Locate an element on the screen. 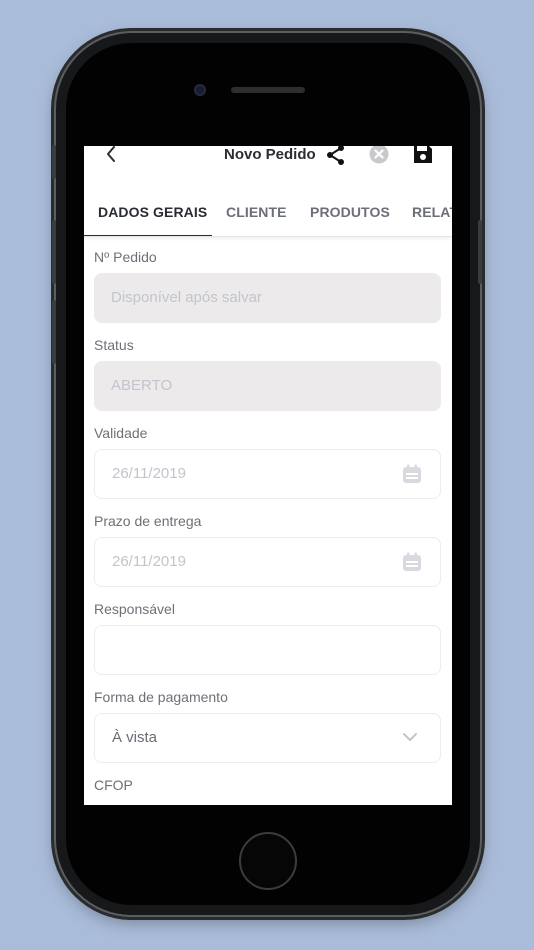 This screenshot has height=950, width=534. field-status: Status ABERTO is located at coordinates (267, 374).